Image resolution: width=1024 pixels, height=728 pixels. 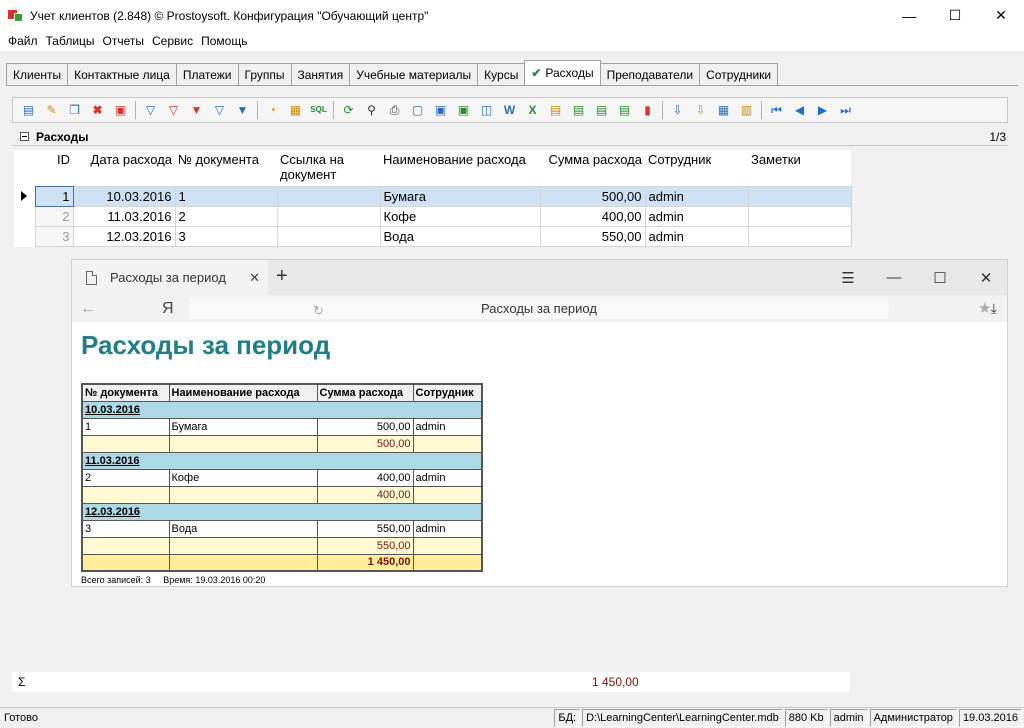 I want to click on col-header-amount: Сумма расхода, so click(x=592, y=168).